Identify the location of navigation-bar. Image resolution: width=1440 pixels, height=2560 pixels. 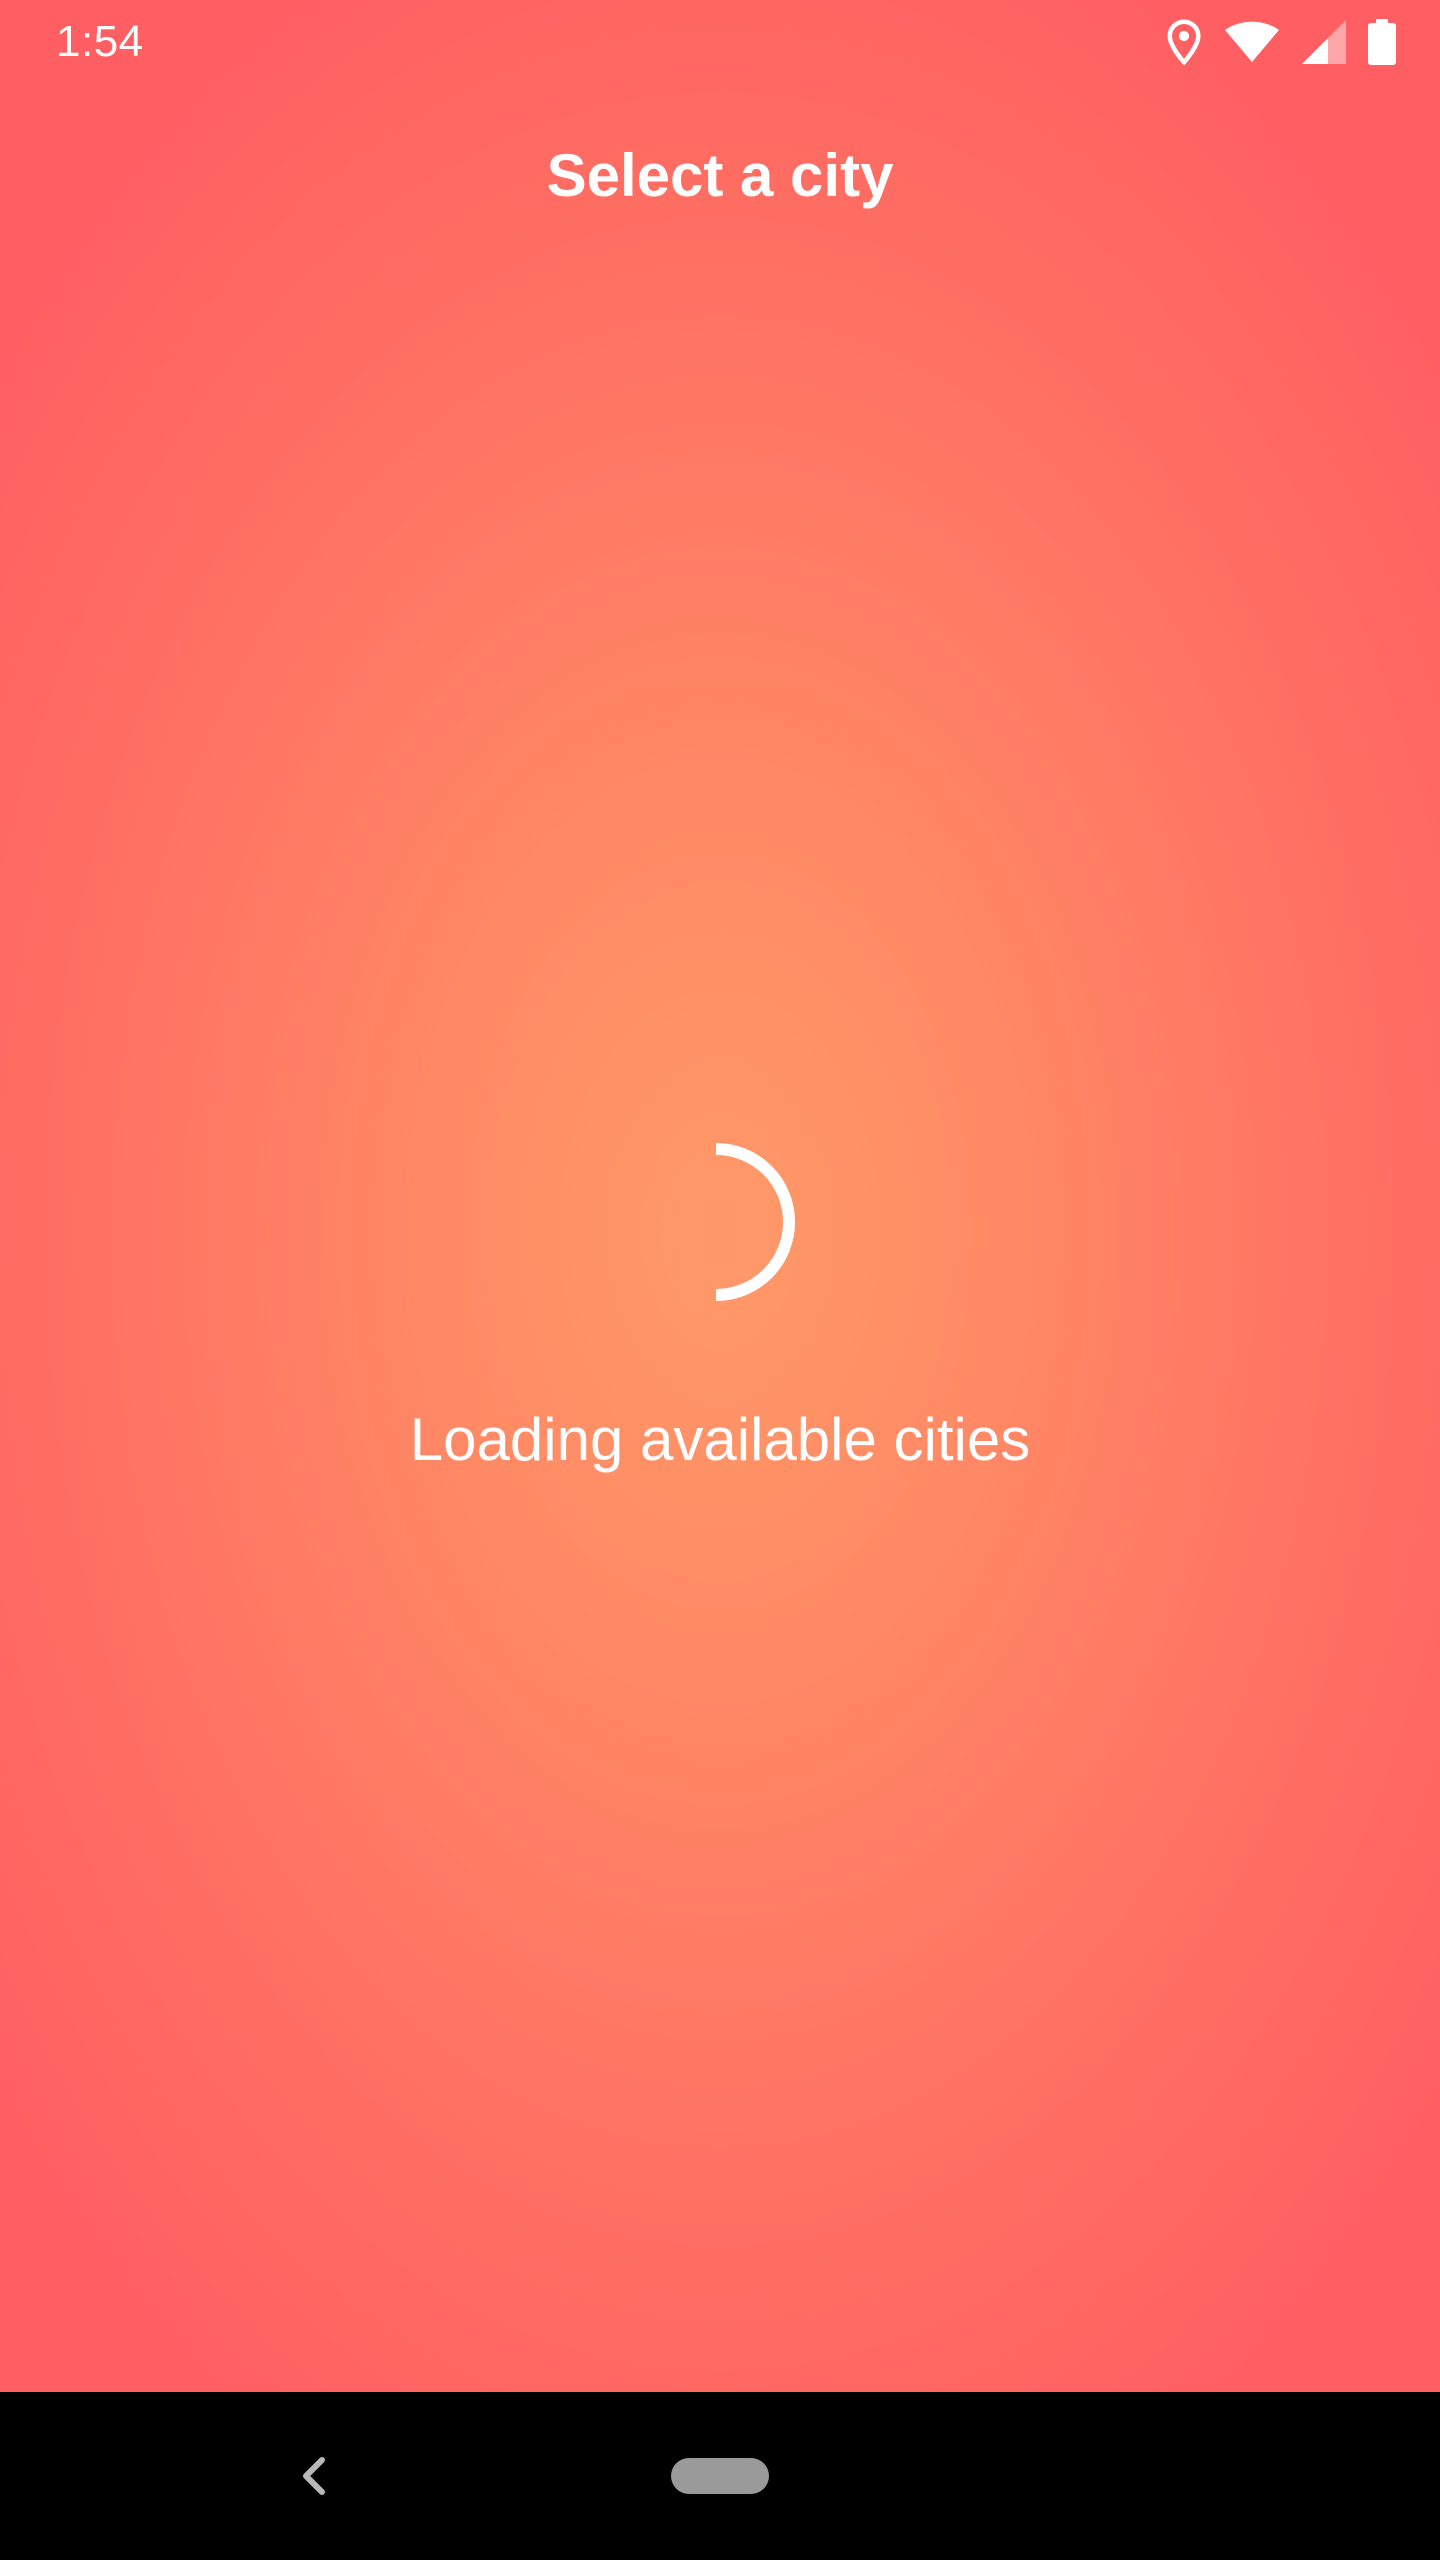
(720, 2476).